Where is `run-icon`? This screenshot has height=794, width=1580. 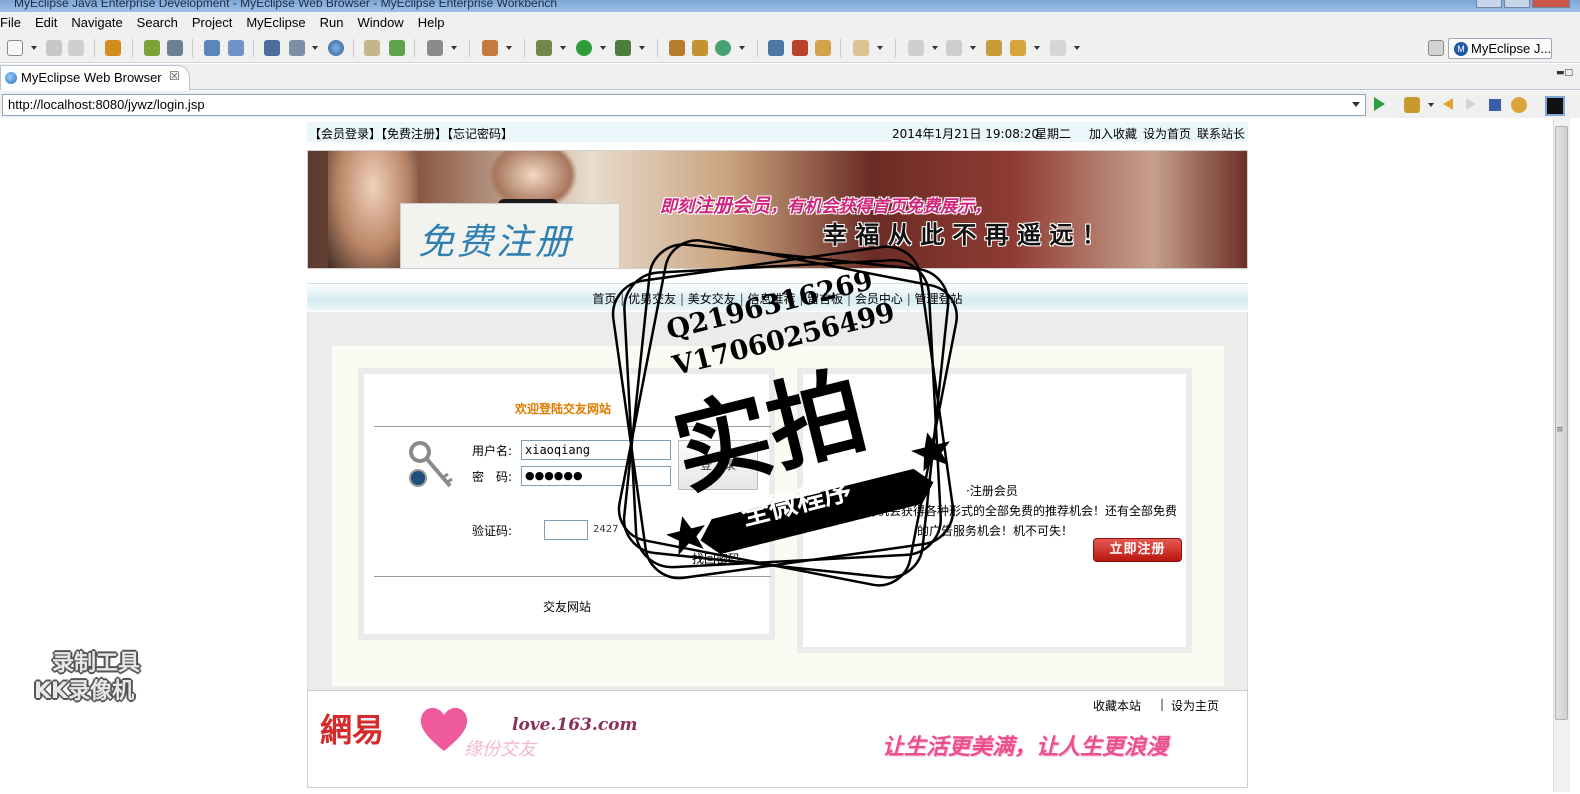 run-icon is located at coordinates (584, 48).